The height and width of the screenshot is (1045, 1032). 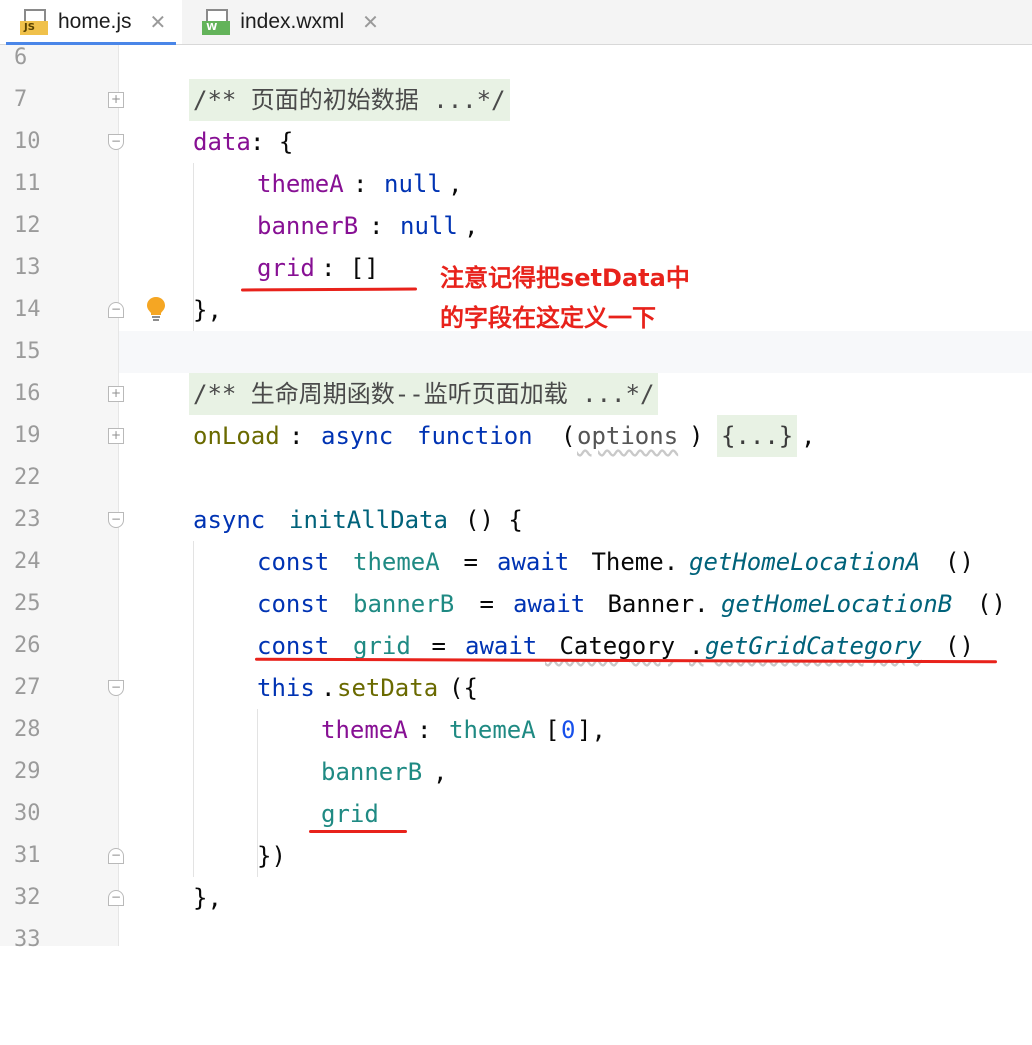 I want to click on code-token: (, so click(x=568, y=436).